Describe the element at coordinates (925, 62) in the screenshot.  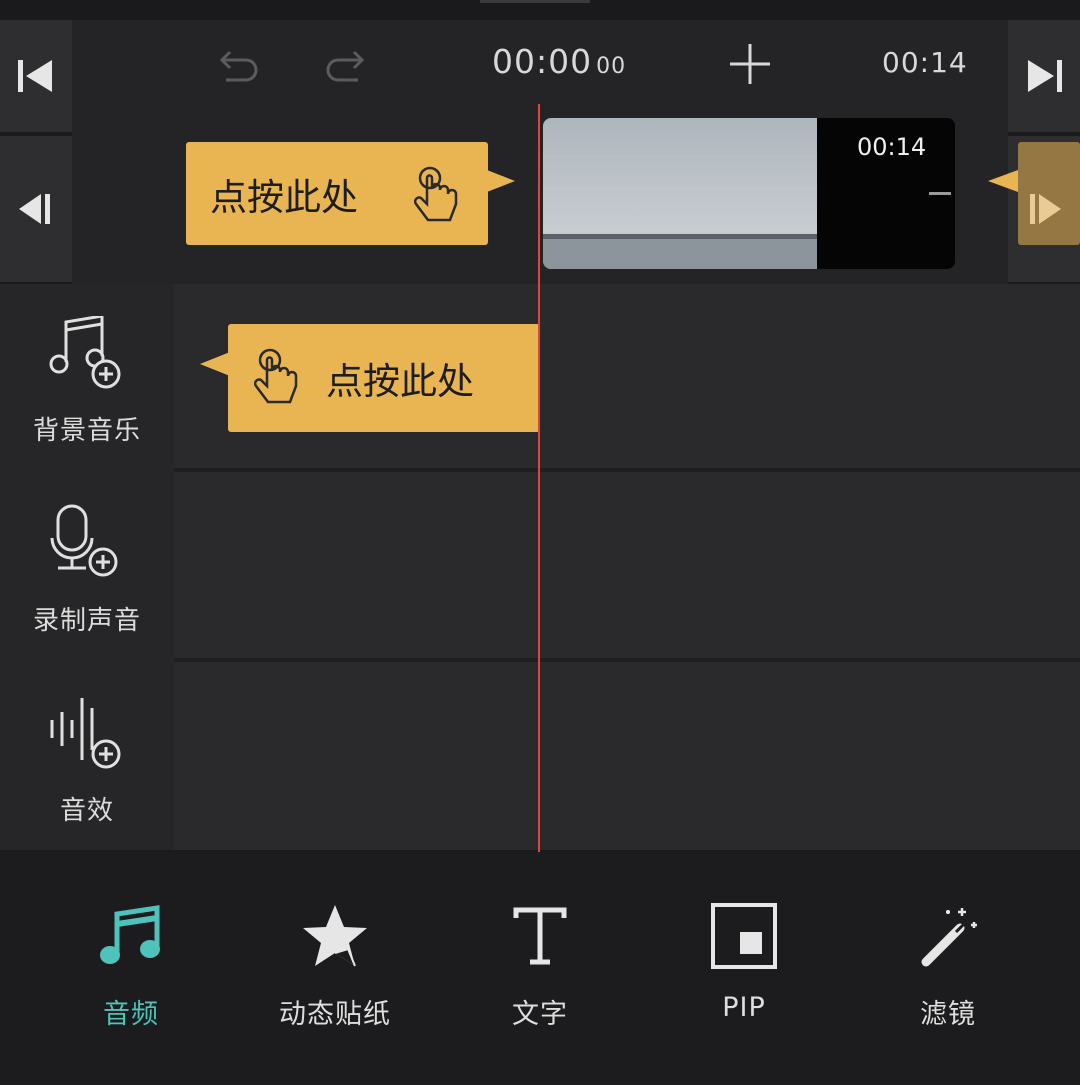
I see `total-time: 00:14` at that location.